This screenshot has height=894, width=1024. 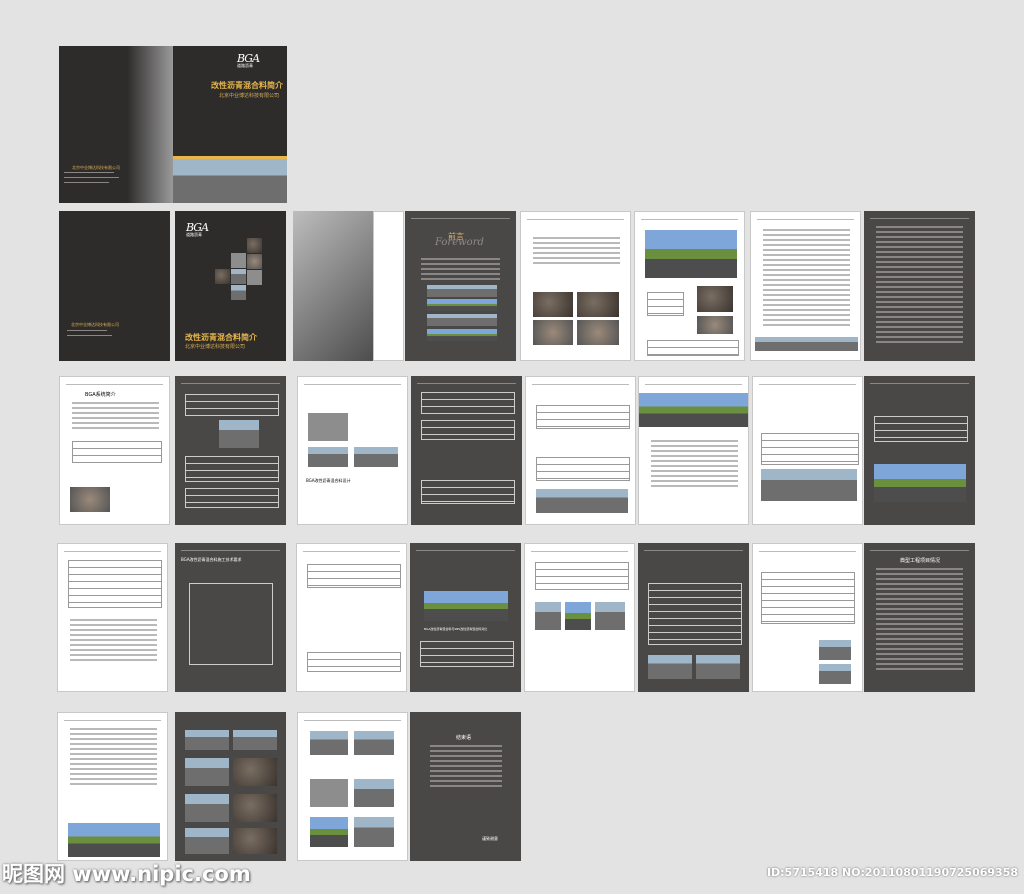 What do you see at coordinates (114, 286) in the screenshot?
I see `page-back-inside: 北京中业博达科技有限公司` at bounding box center [114, 286].